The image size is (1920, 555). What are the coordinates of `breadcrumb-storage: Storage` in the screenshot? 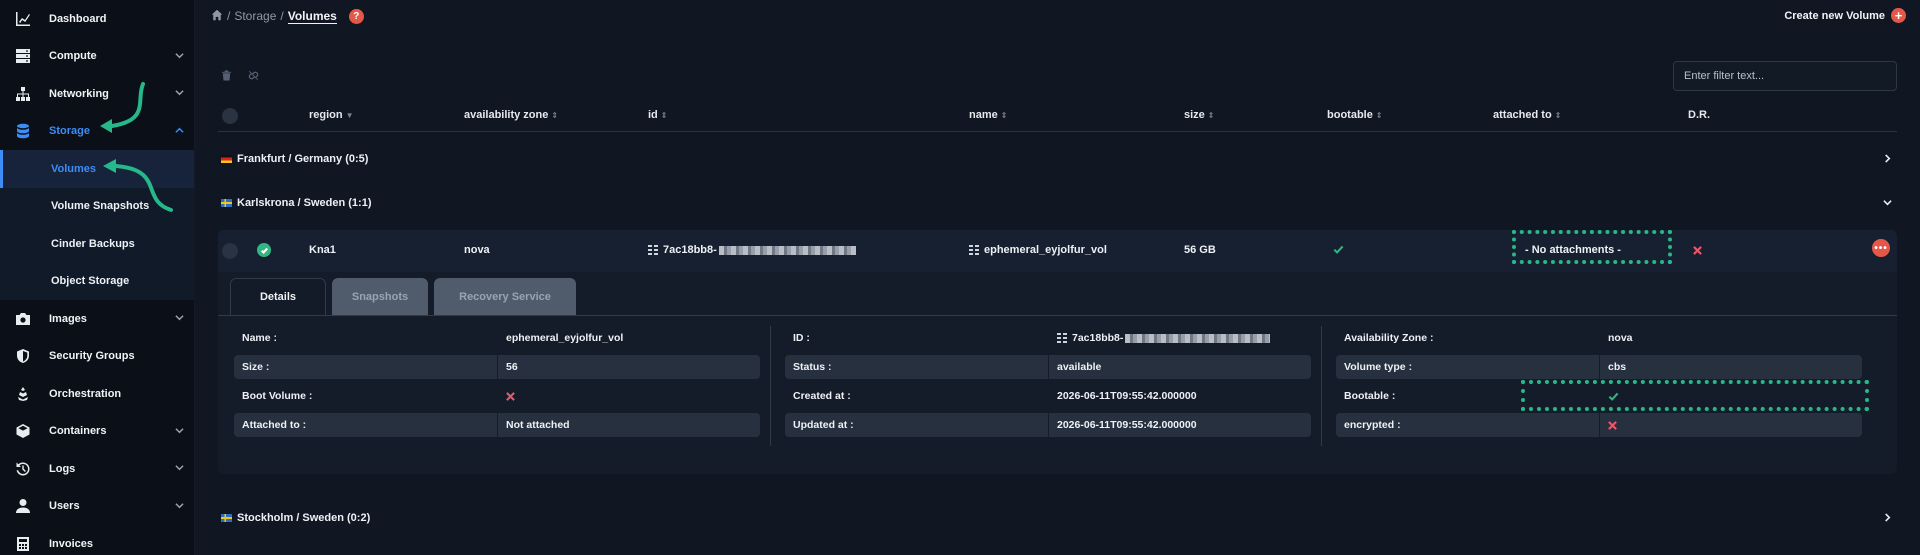 It's located at (255, 16).